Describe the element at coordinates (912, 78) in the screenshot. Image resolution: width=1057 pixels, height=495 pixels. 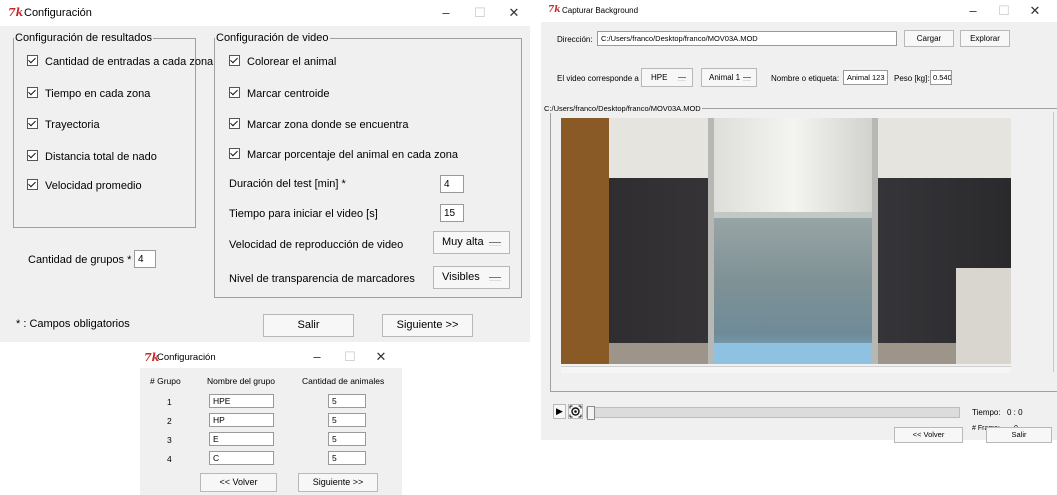
I see `weight-label: Peso [kg]:` at that location.